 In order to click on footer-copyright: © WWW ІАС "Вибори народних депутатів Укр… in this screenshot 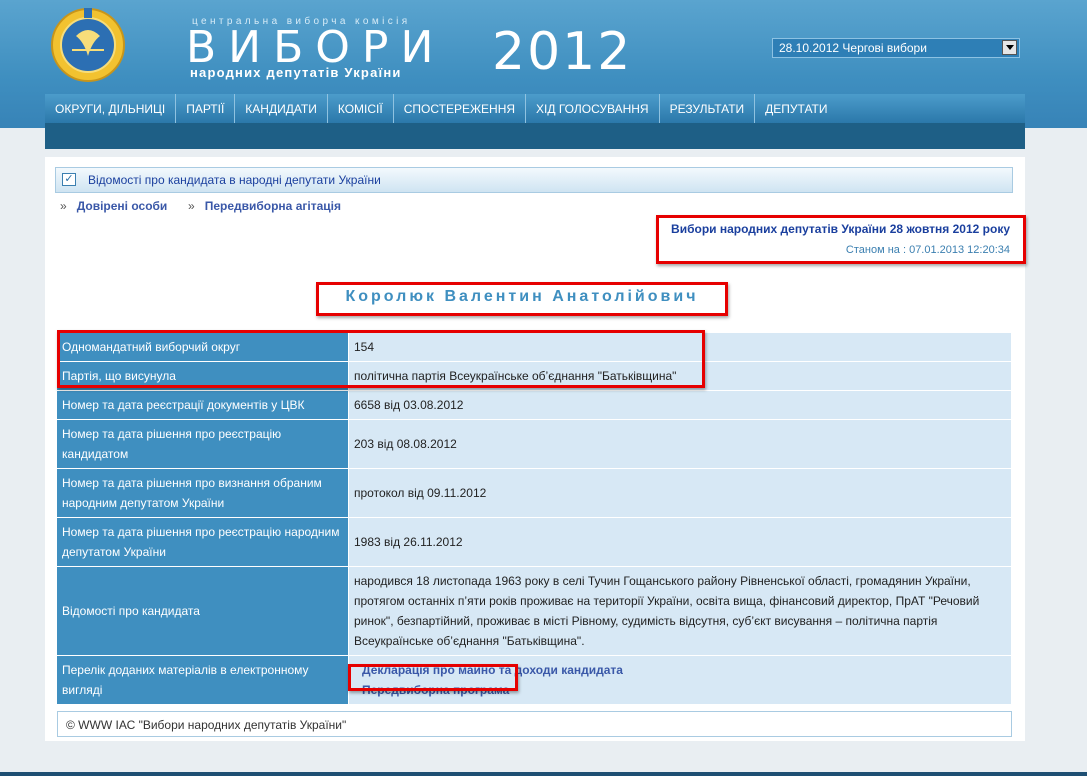, I will do `click(206, 725)`.